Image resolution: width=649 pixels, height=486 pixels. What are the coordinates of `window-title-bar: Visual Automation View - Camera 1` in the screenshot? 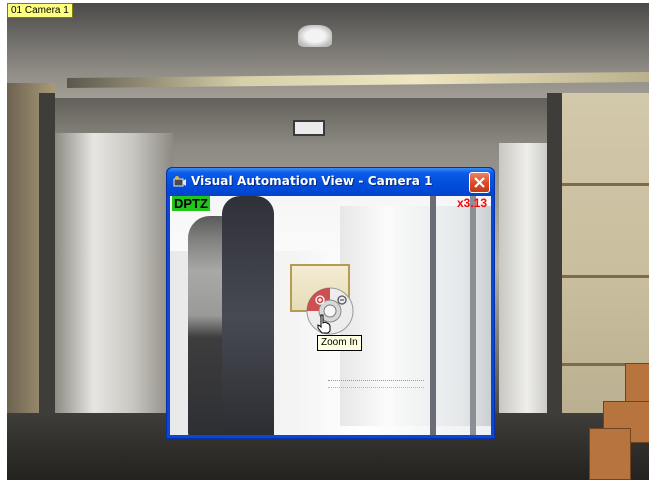 It's located at (330, 182).